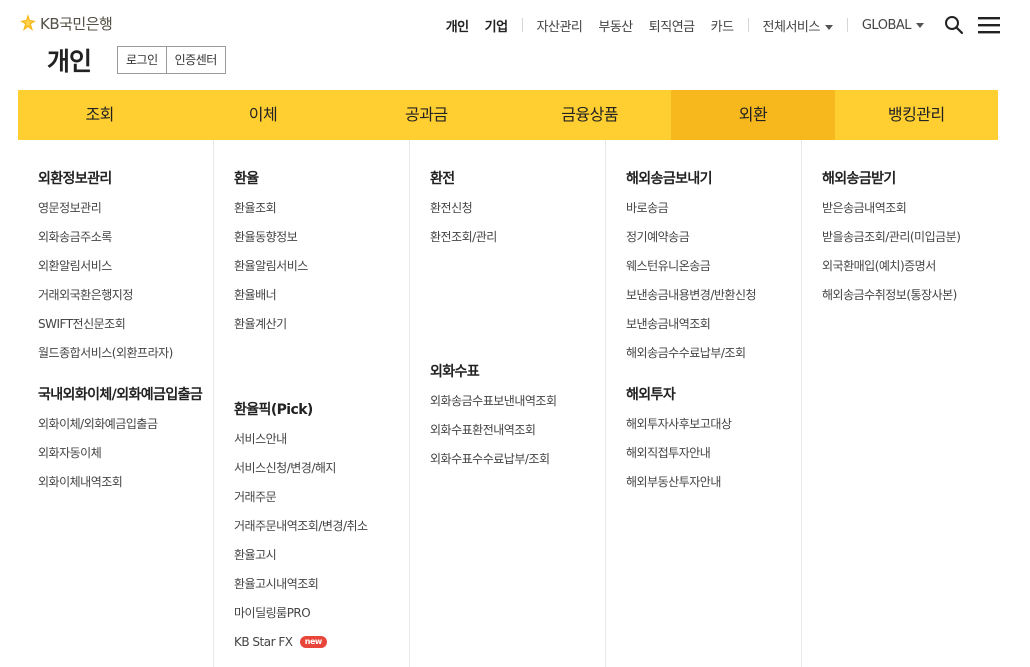 The height and width of the screenshot is (667, 1030). I want to click on menu-link: 거래외국환은행지정, so click(125, 295).